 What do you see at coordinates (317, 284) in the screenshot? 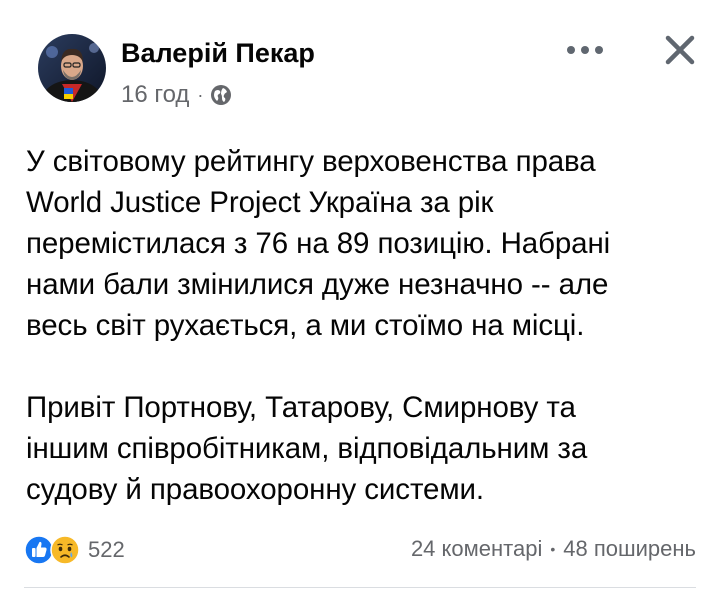
I see `text-line: нами бали змінилися дуже незначно -- але` at bounding box center [317, 284].